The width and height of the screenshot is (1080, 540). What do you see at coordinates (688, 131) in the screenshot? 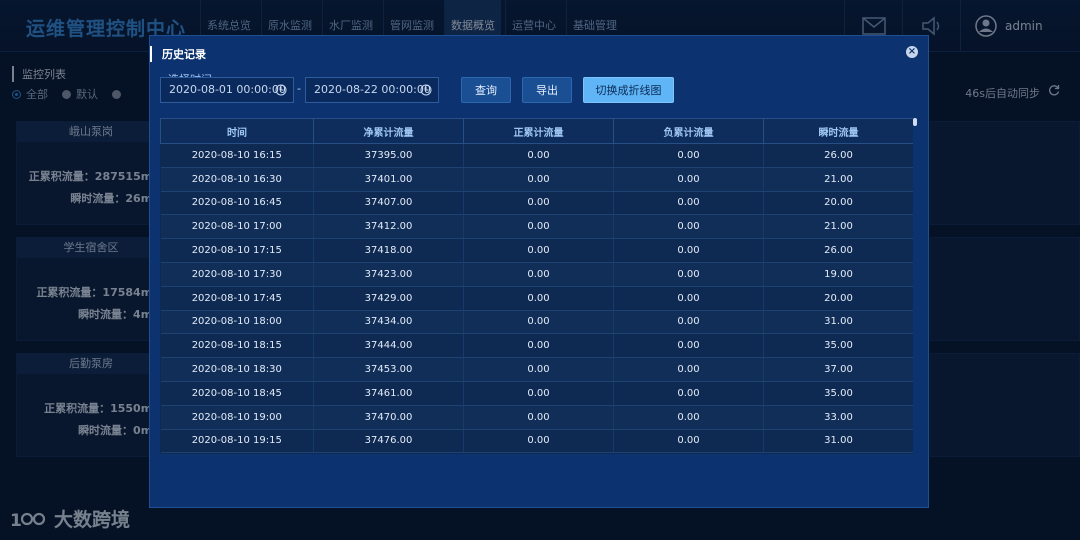
I see `column-header: 负累计流量` at bounding box center [688, 131].